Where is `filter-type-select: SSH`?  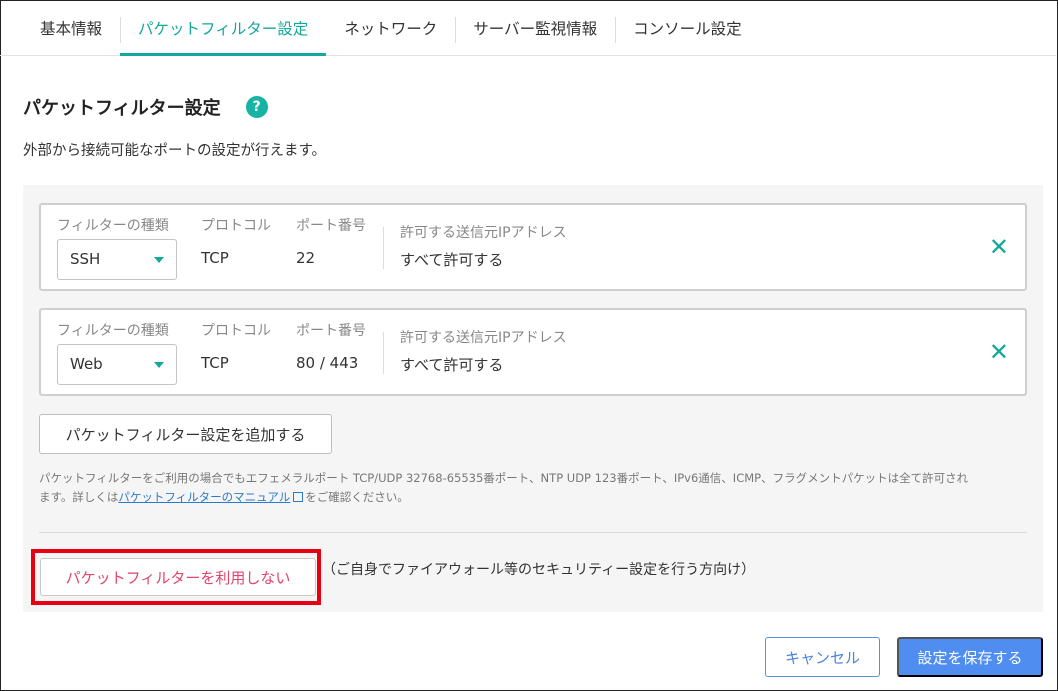
filter-type-select: SSH is located at coordinates (117, 259).